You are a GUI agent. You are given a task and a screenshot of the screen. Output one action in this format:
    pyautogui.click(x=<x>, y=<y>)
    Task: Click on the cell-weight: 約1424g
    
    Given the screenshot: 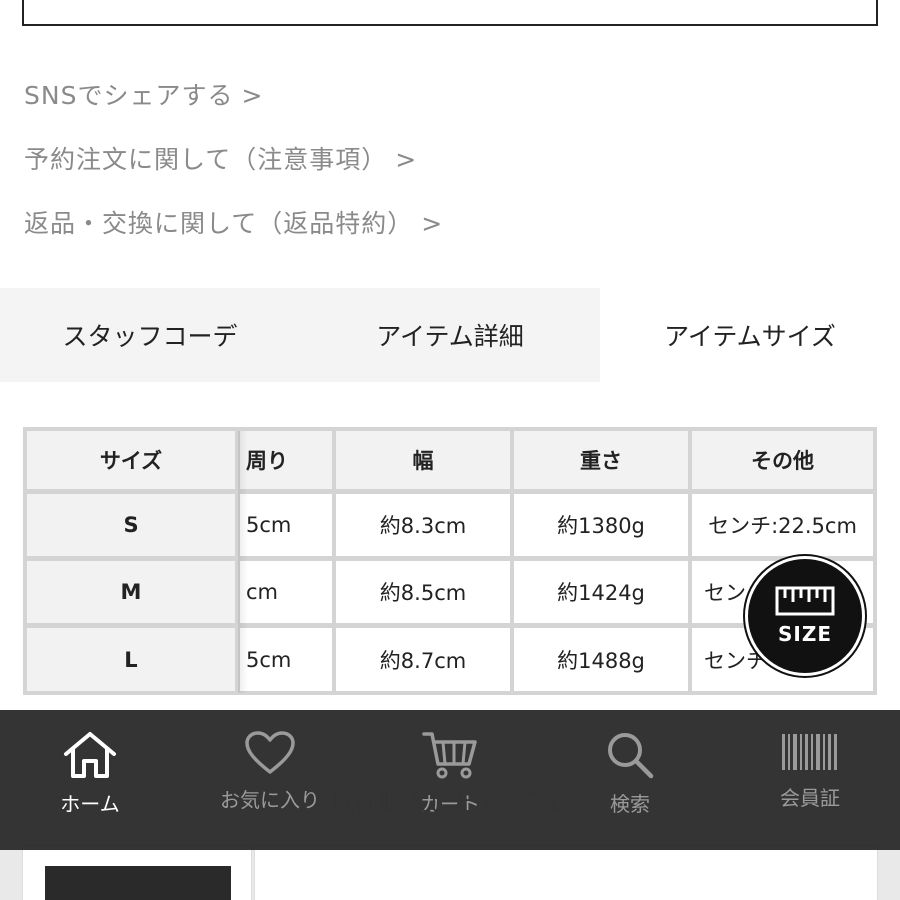 What is the action you would take?
    pyautogui.click(x=601, y=592)
    